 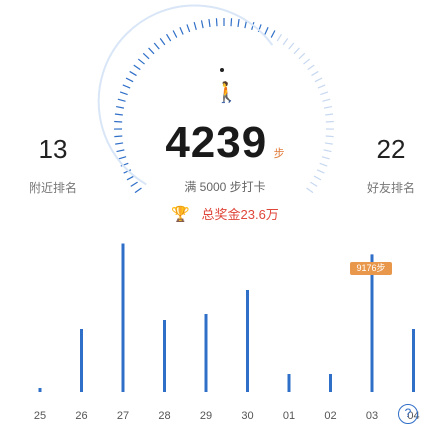 What do you see at coordinates (391, 149) in the screenshot?
I see `friend-rank-value: 22` at bounding box center [391, 149].